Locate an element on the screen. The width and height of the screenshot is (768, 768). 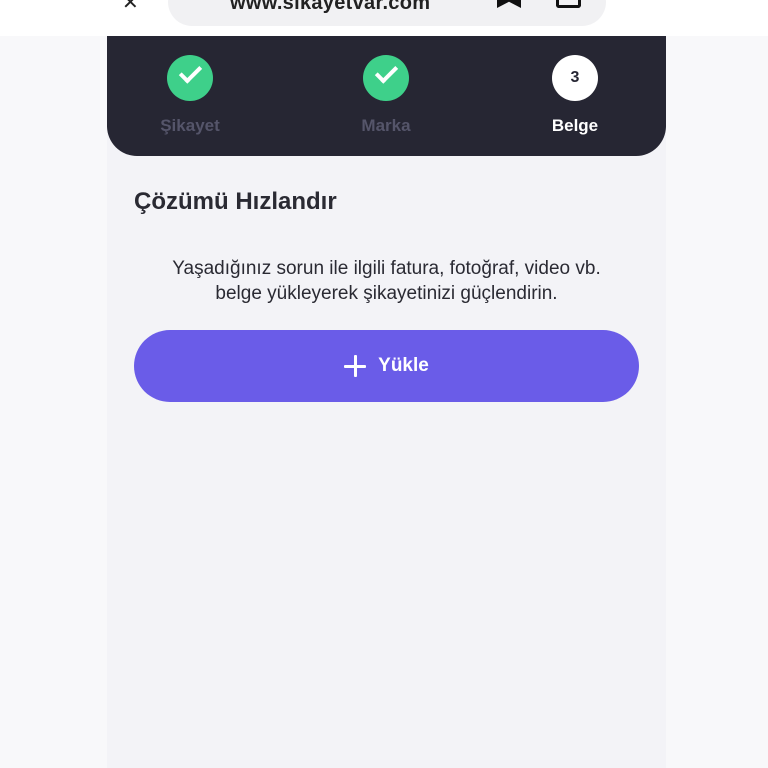
section-title: Çözümü Hızlandır is located at coordinates (235, 201).